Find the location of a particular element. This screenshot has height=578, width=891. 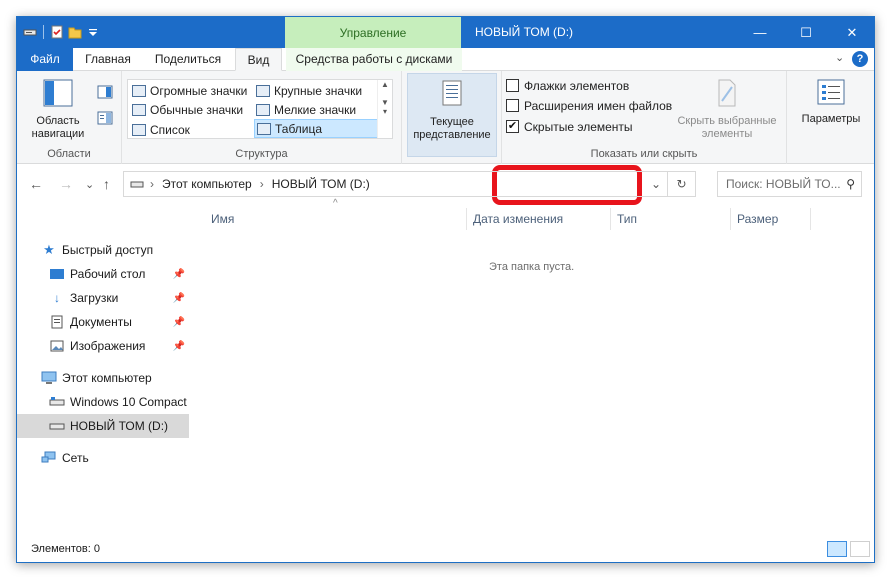

star-icon: ★ is located at coordinates (49, 249).